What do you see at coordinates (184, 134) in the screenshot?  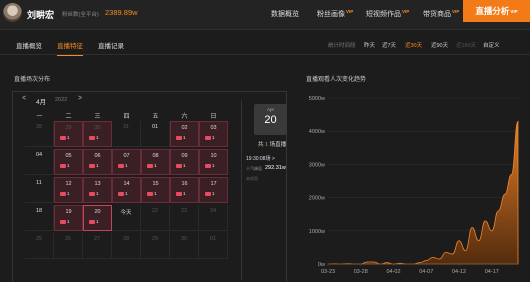 I see `calendar-day: 02 1` at bounding box center [184, 134].